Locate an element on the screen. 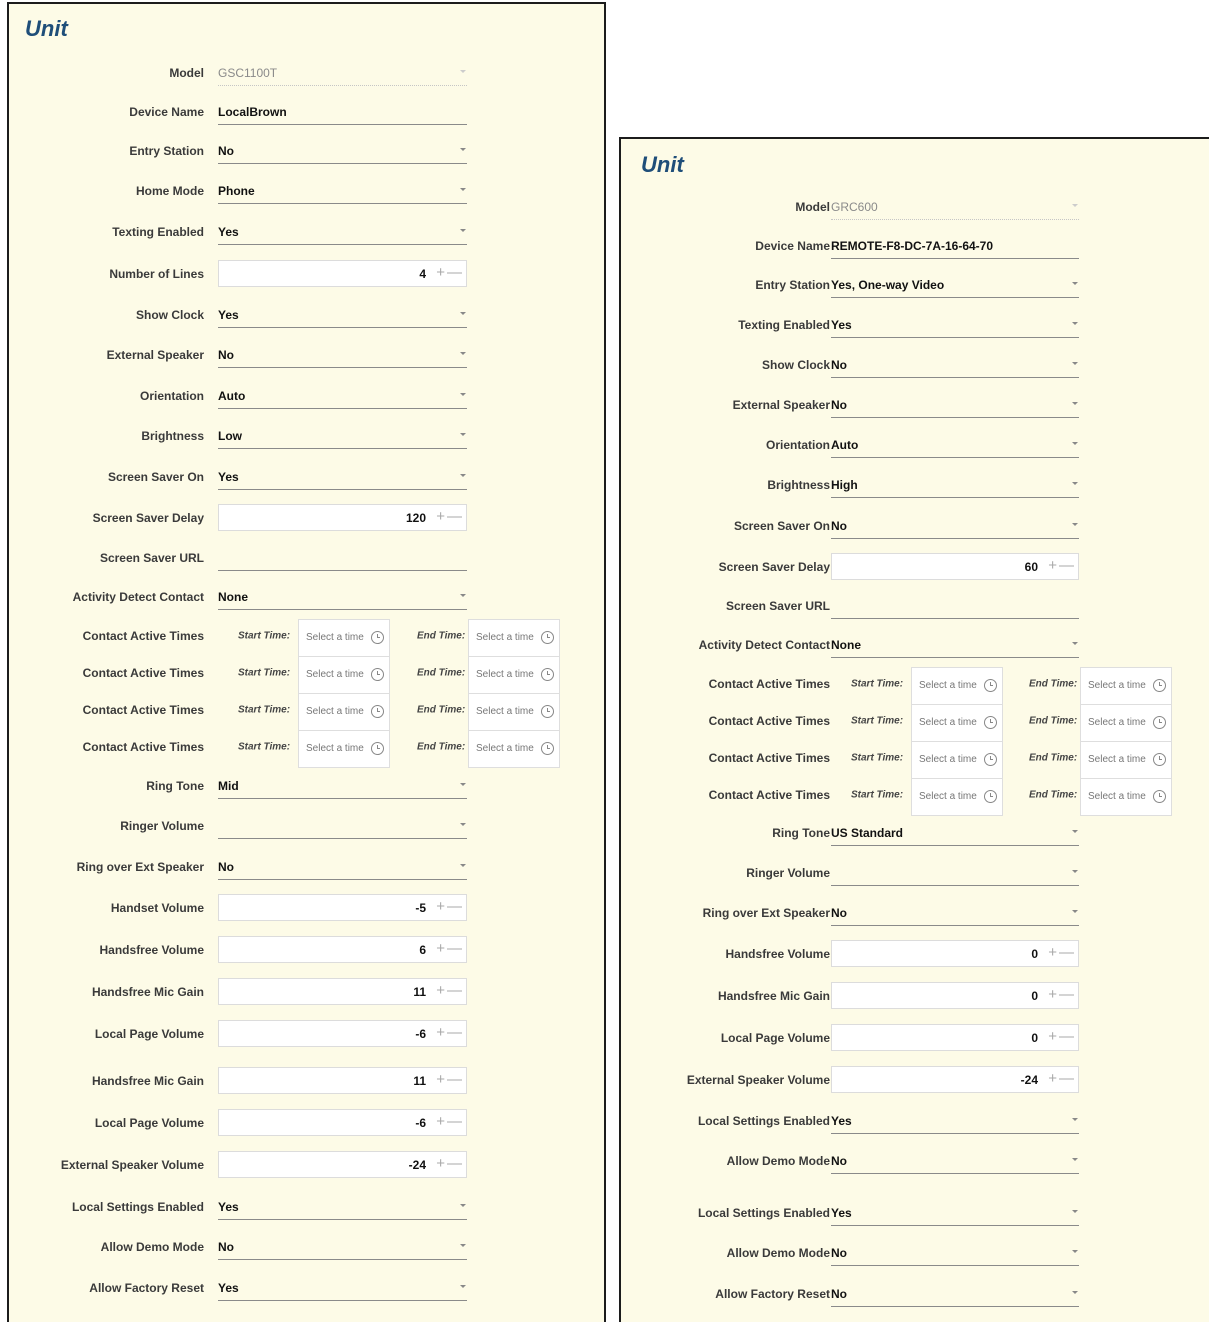 This screenshot has width=1209, height=1322. activity-detect-contact-select: None is located at coordinates (955, 646).